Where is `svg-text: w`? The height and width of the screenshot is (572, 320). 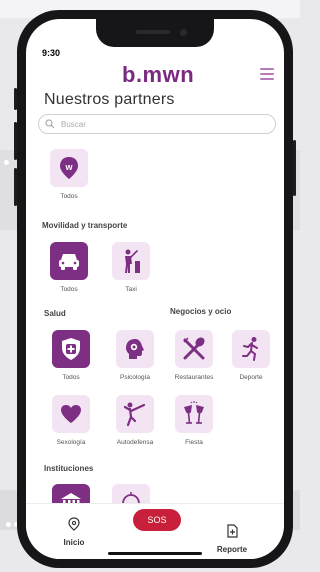
svg-text: w is located at coordinates (68, 167).